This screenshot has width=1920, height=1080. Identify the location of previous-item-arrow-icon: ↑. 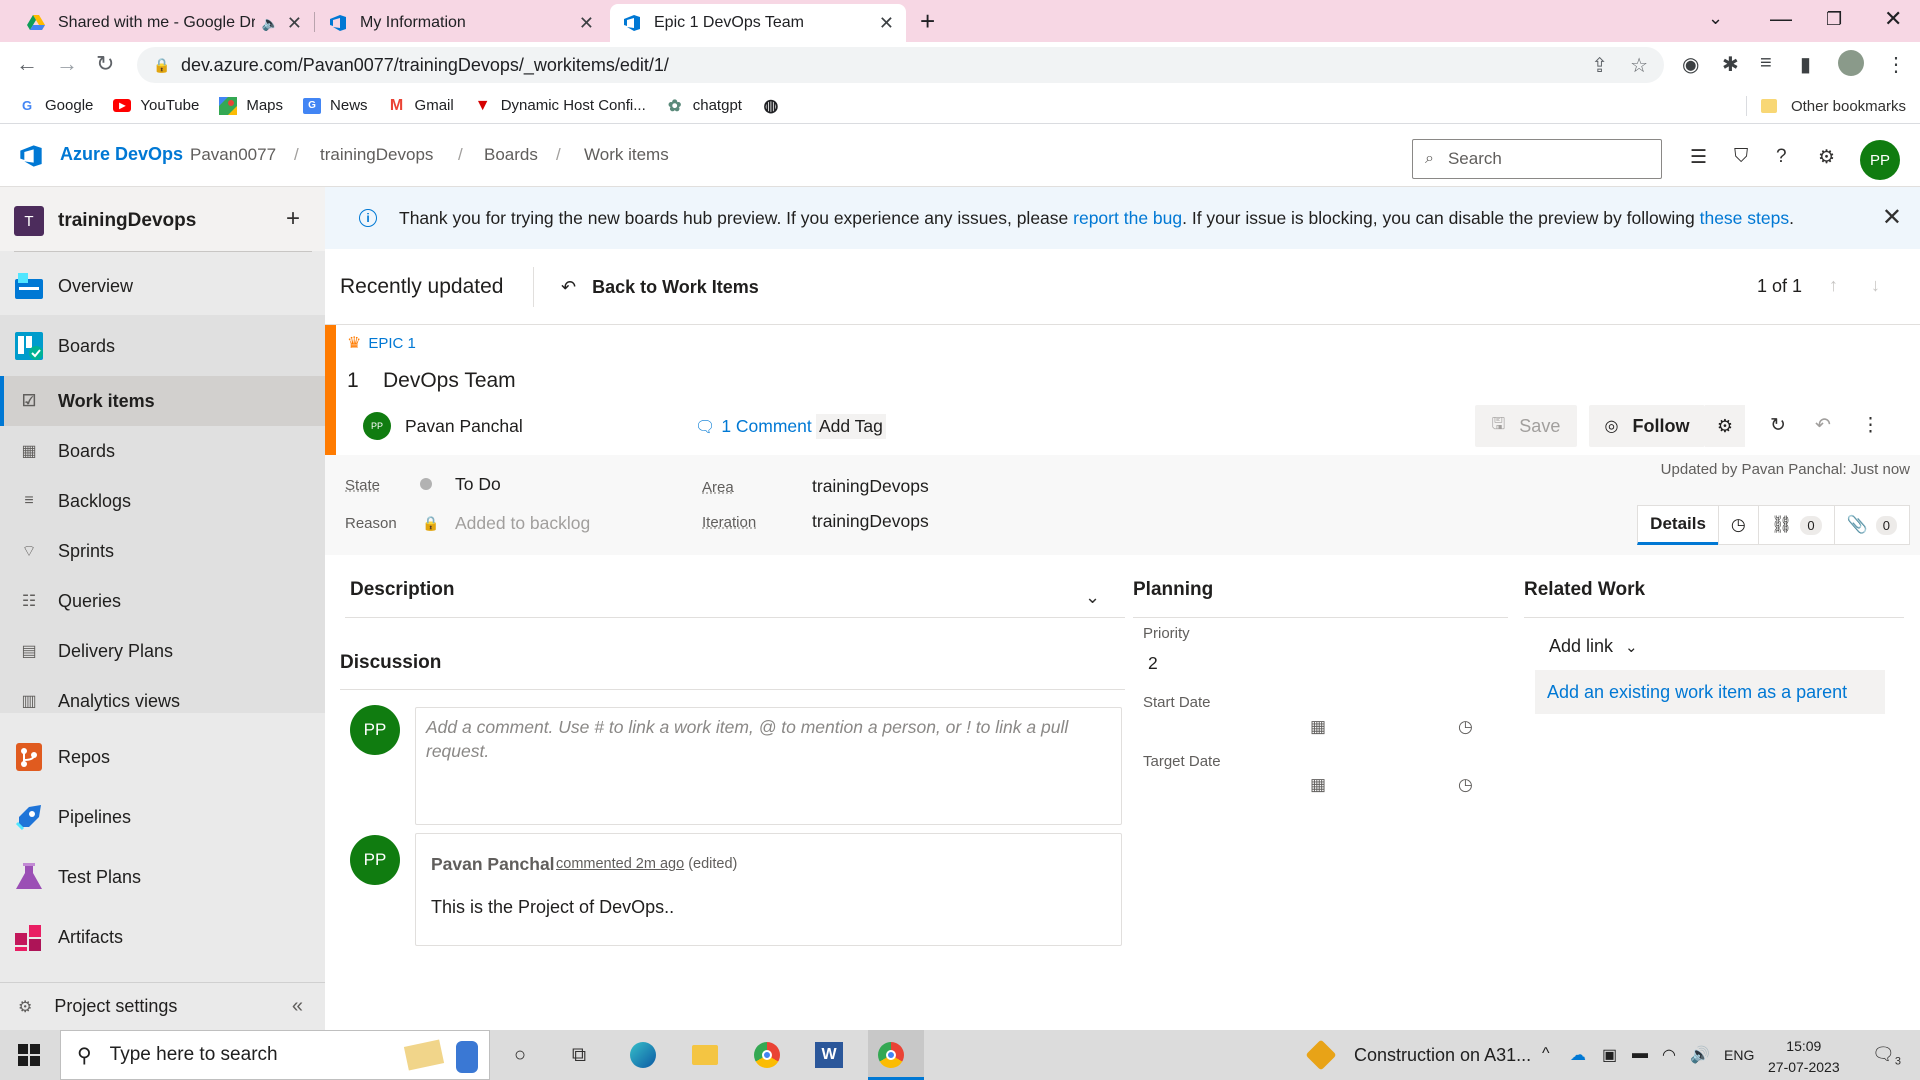
(1833, 285).